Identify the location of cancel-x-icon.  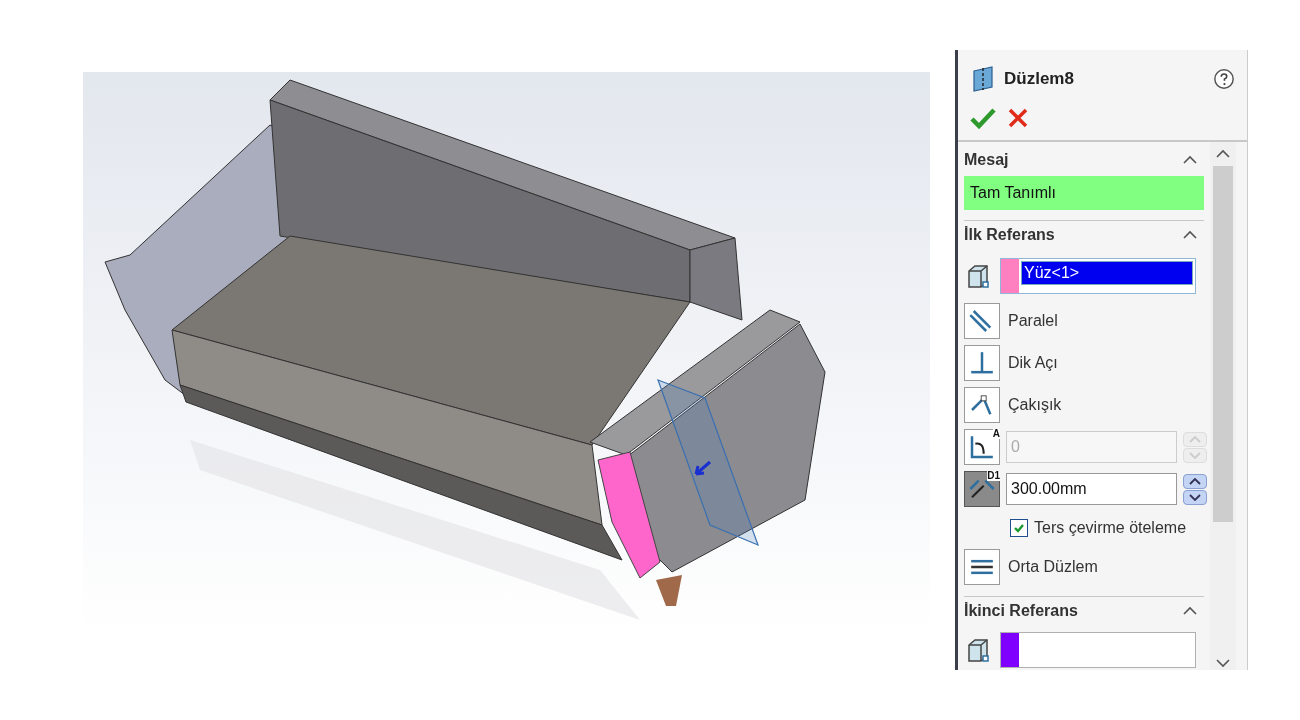
(1018, 118).